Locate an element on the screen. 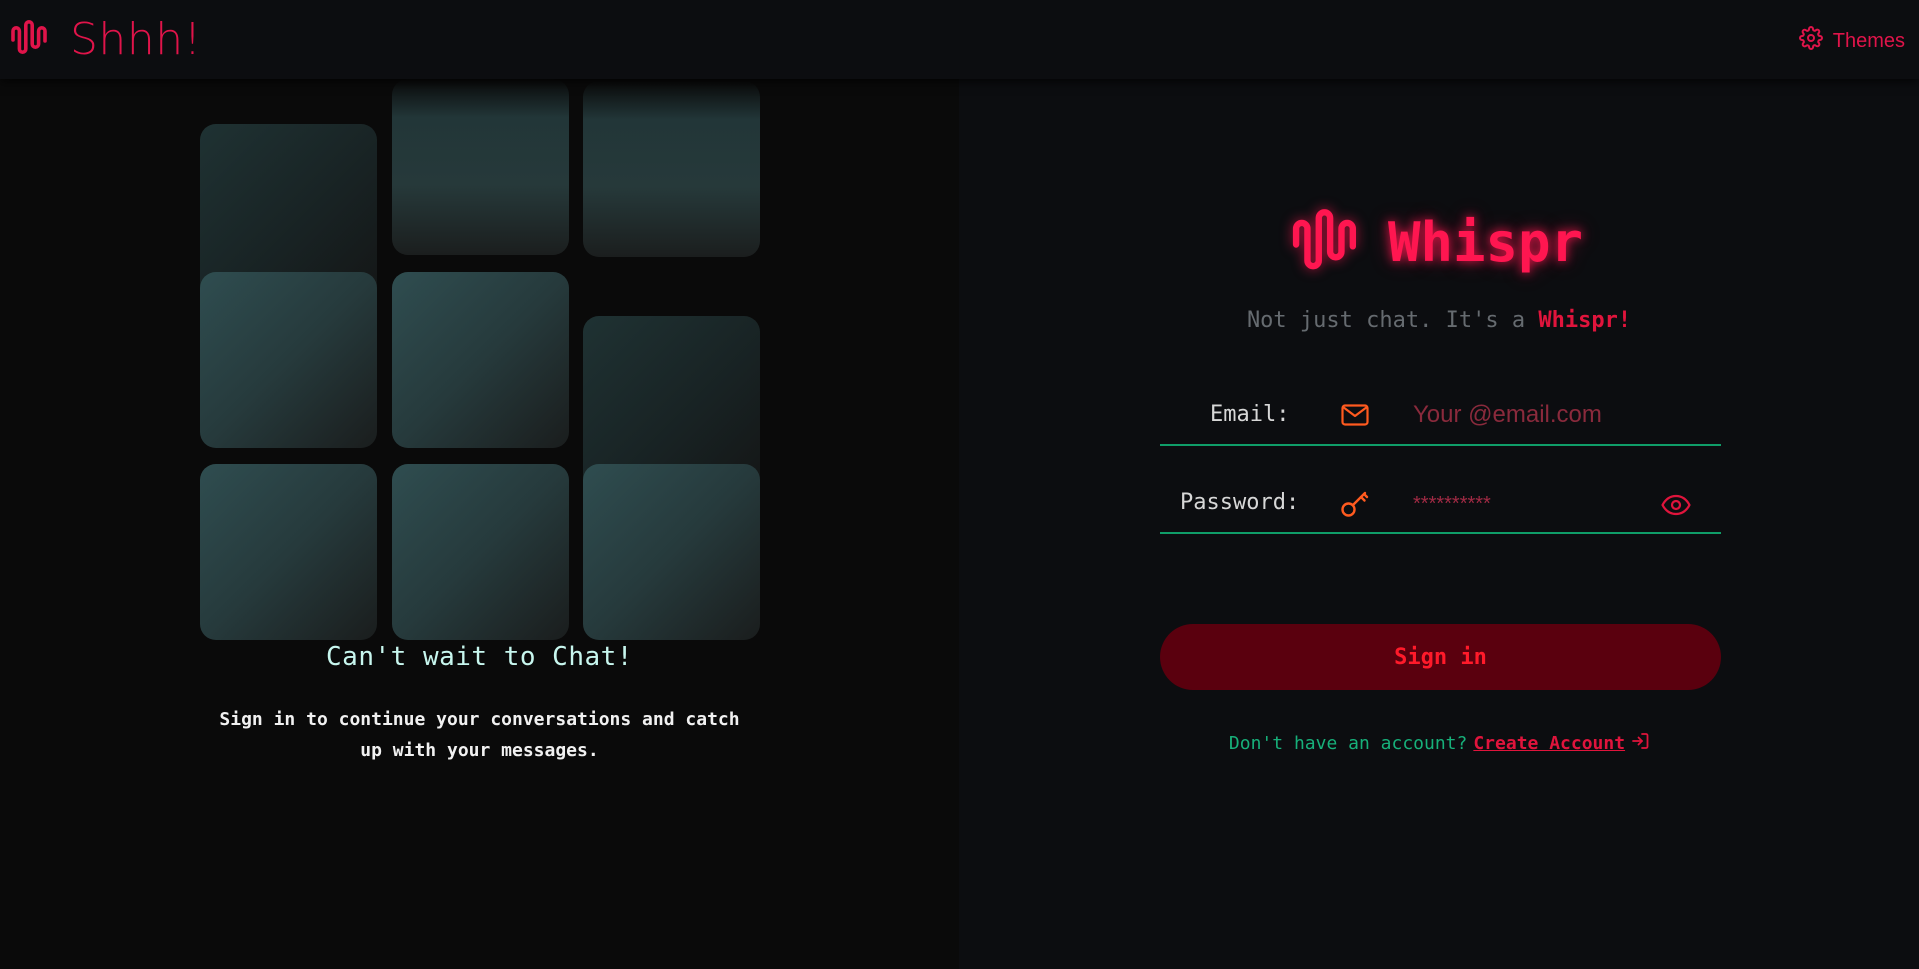  nav-brand: Shhh! is located at coordinates (106, 40).